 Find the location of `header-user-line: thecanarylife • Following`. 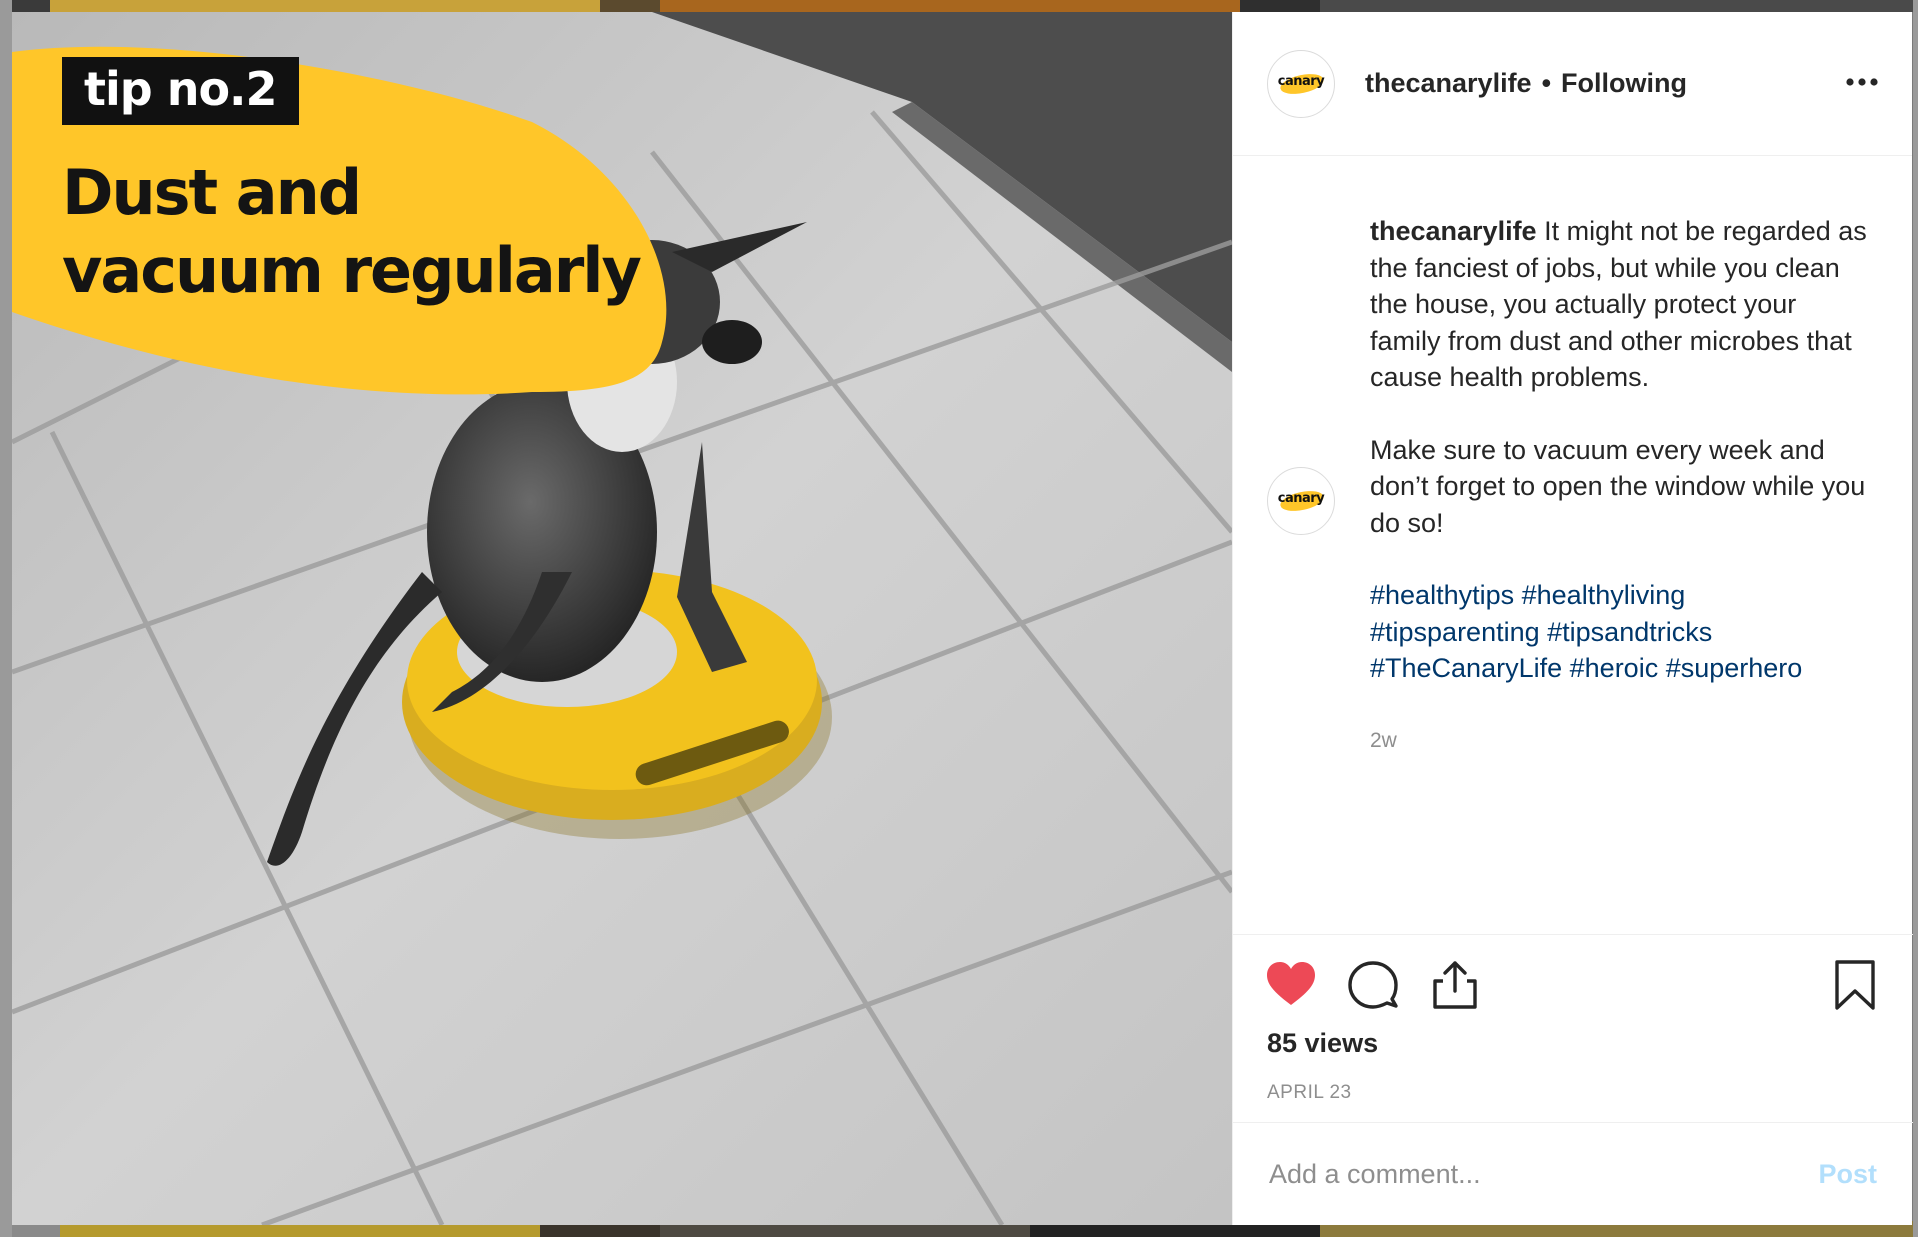

header-user-line: thecanarylife • Following is located at coordinates (1526, 83).